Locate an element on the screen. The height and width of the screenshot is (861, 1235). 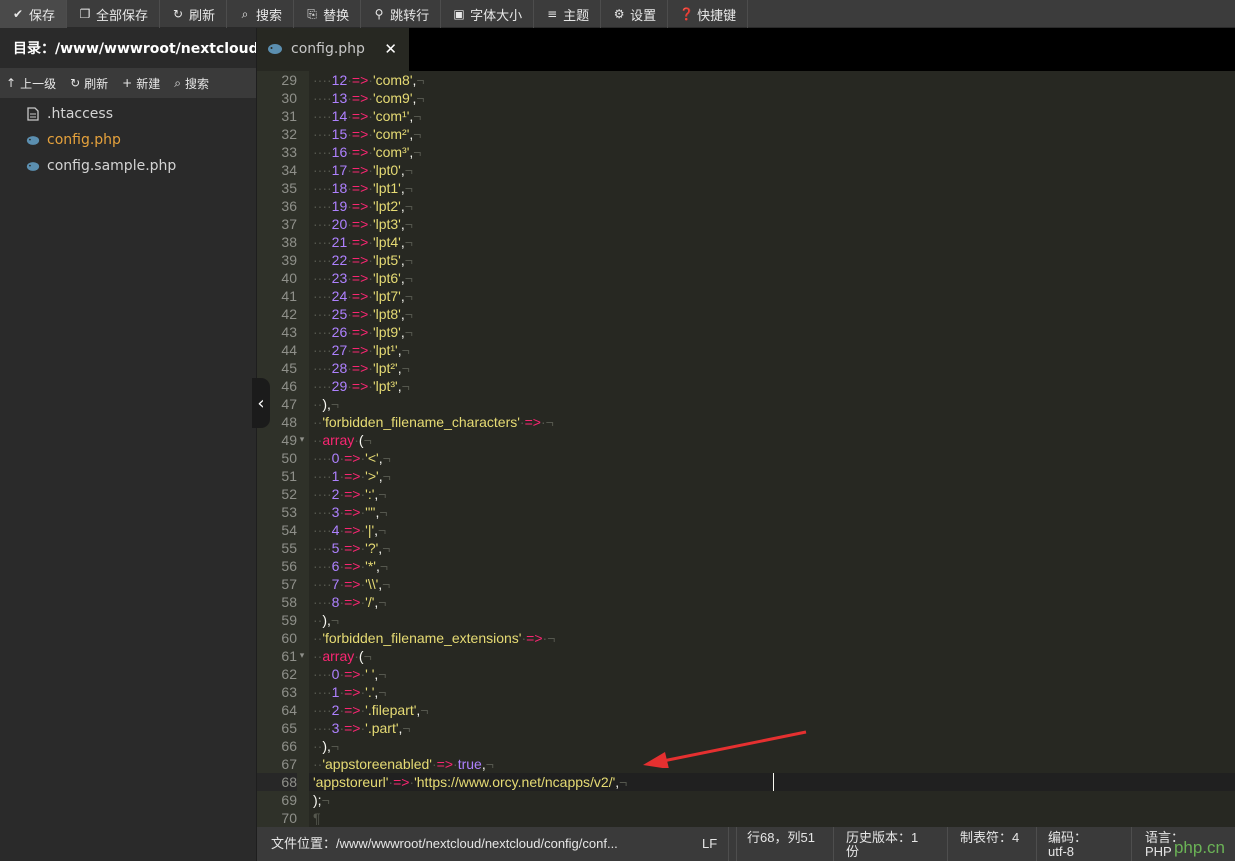
line-number: 69 is located at coordinates (289, 800).